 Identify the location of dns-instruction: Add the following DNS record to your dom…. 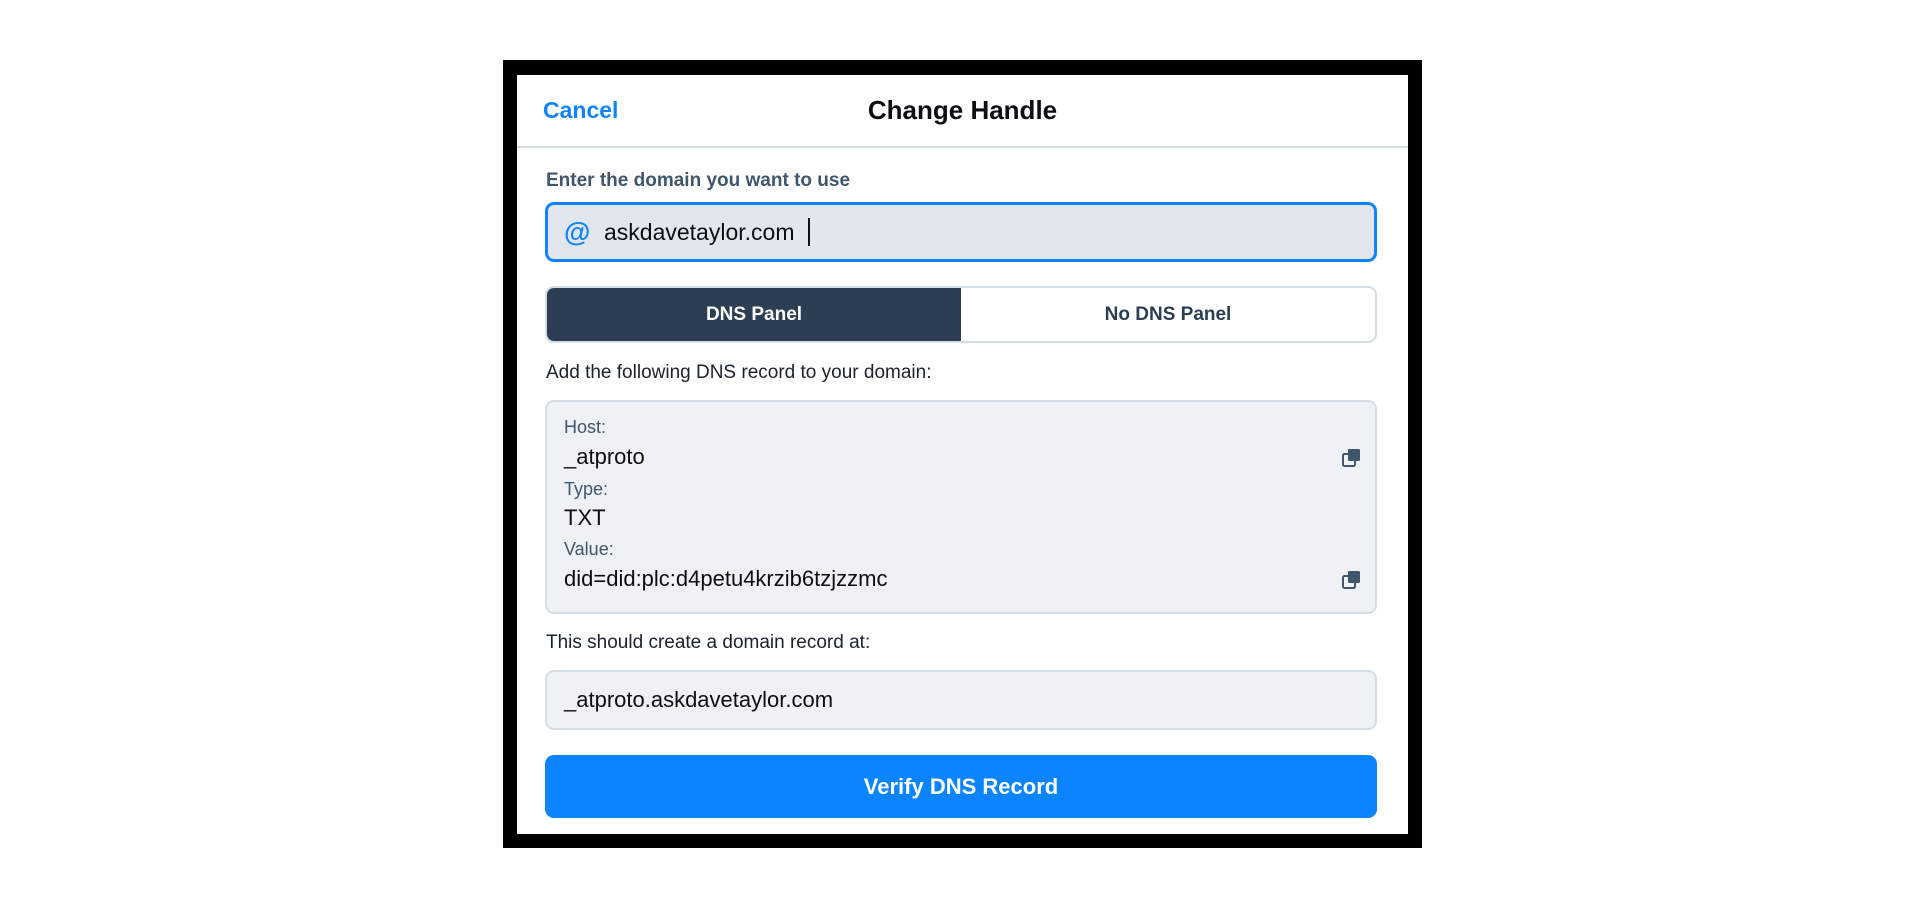
(739, 372).